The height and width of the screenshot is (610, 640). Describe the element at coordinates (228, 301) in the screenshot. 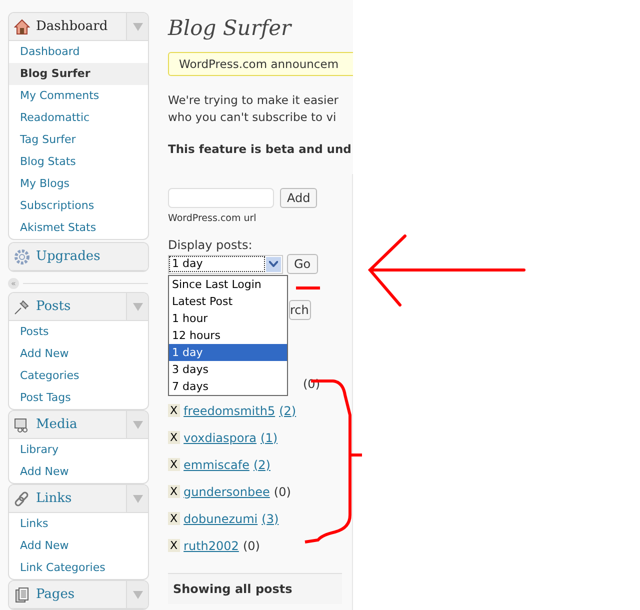

I see `dropdown-option: Latest Post` at that location.